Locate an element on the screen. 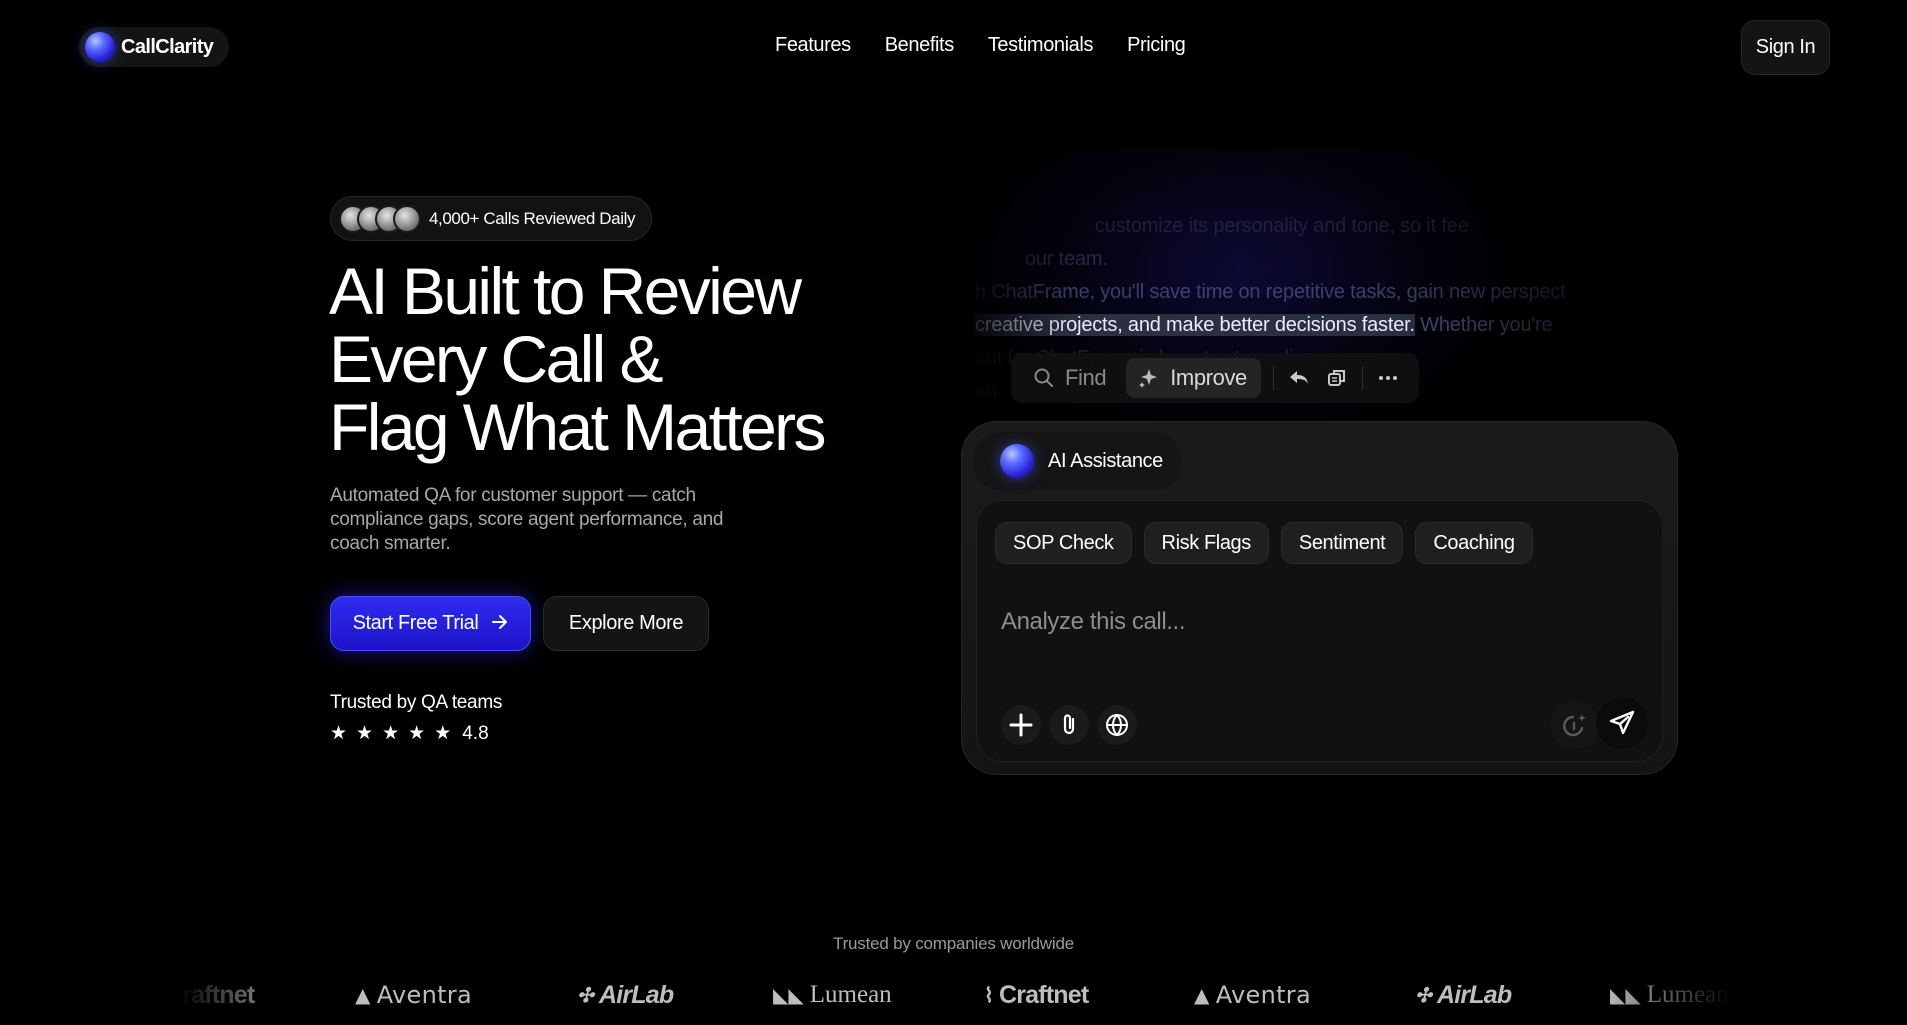 This screenshot has width=1907, height=1025. analyze-call-input is located at coordinates (1261, 622).